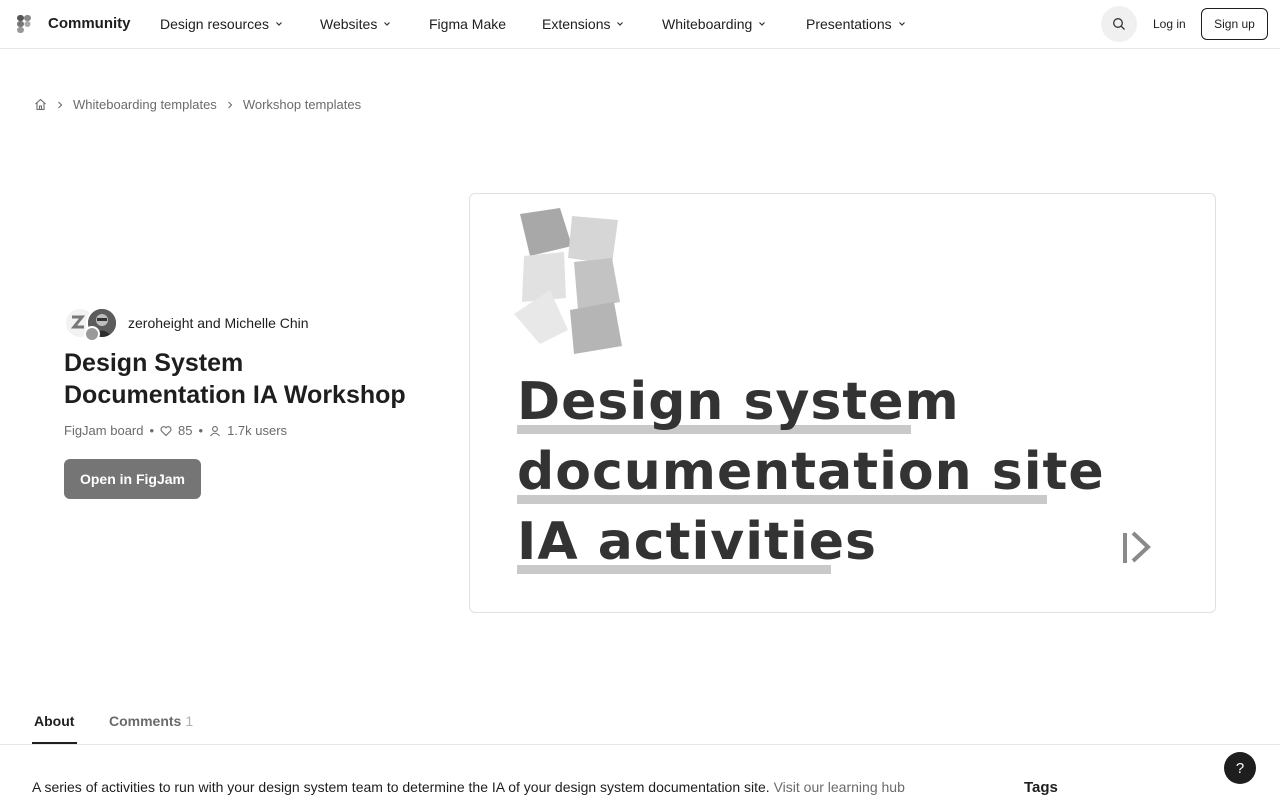  Describe the element at coordinates (54, 721) in the screenshot. I see `tab-about: About` at that location.